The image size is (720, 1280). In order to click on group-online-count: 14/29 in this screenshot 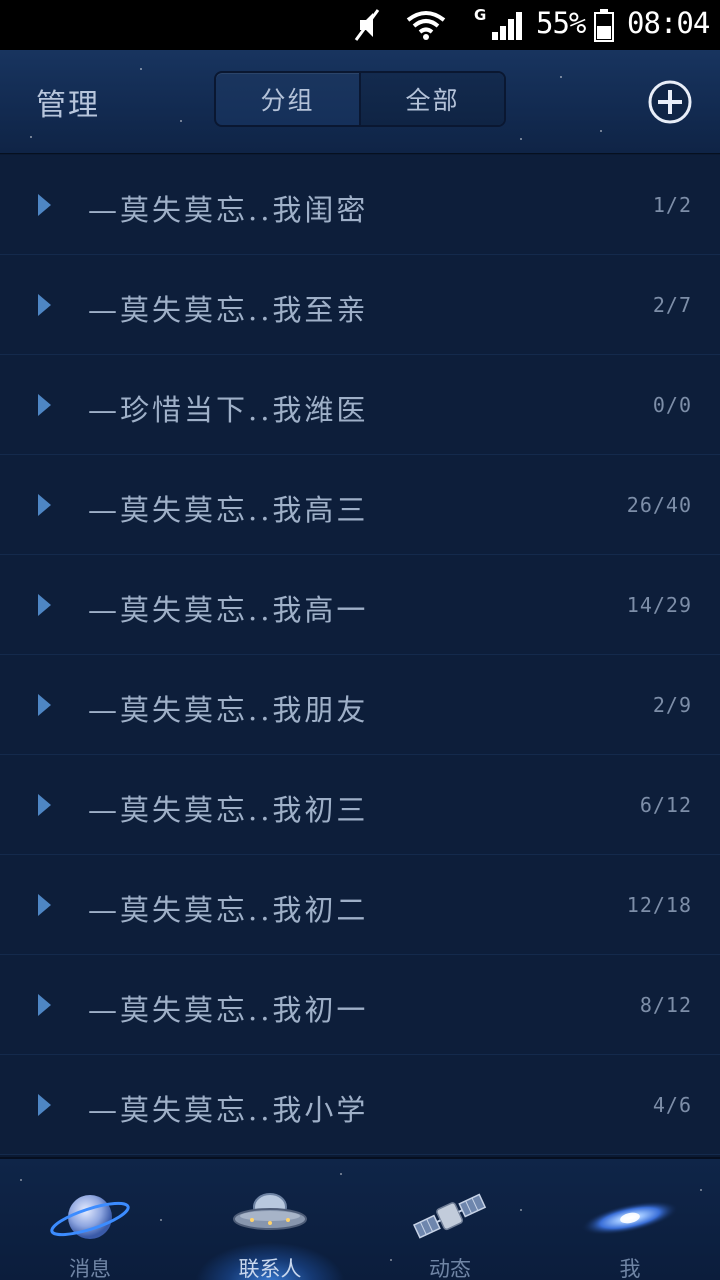, I will do `click(659, 605)`.